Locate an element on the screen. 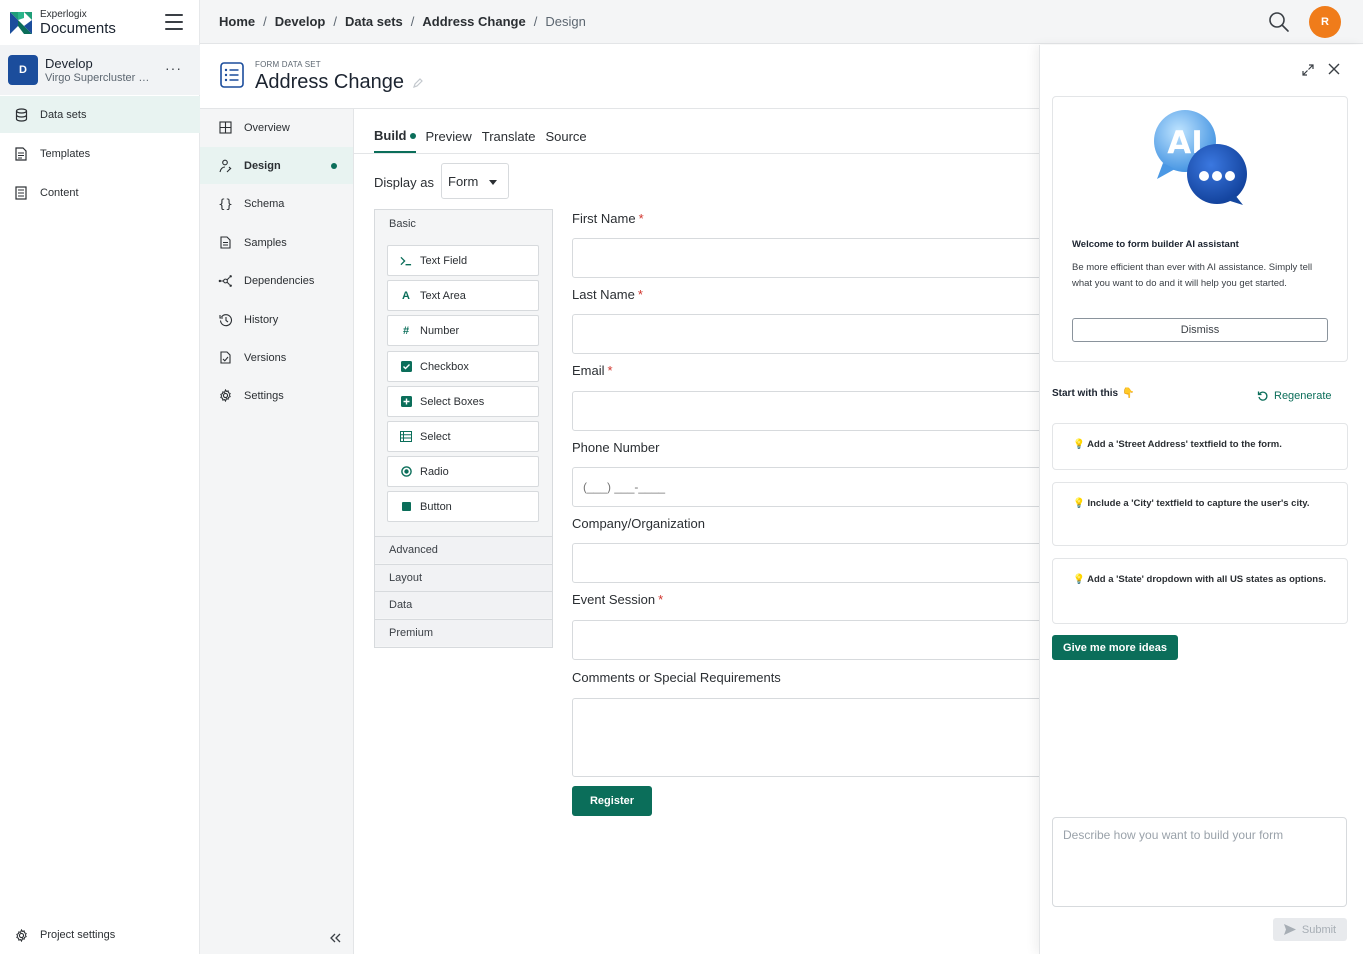  form-list-icon is located at coordinates (232, 75).